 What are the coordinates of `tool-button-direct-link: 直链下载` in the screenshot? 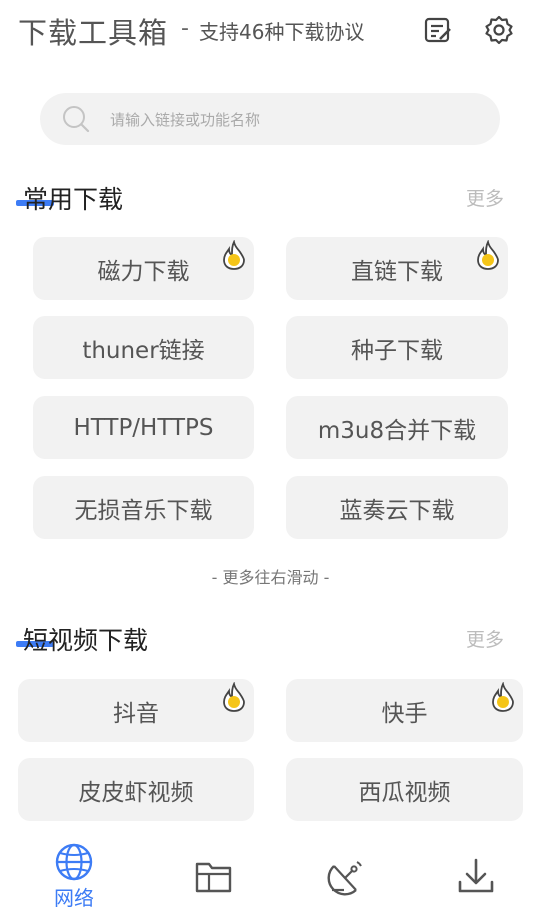 It's located at (397, 268).